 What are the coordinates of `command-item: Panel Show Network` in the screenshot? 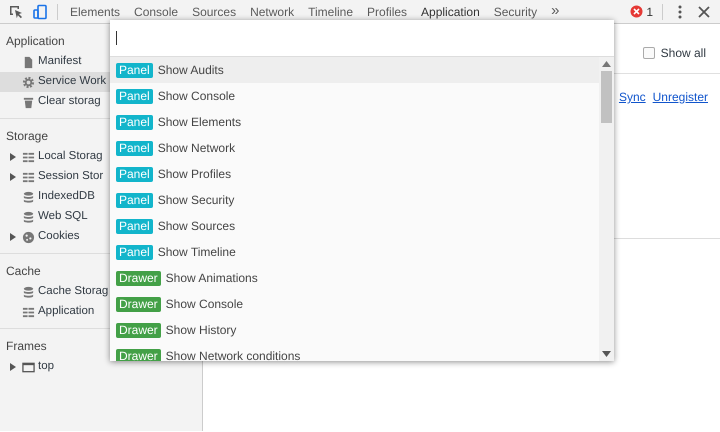 It's located at (354, 148).